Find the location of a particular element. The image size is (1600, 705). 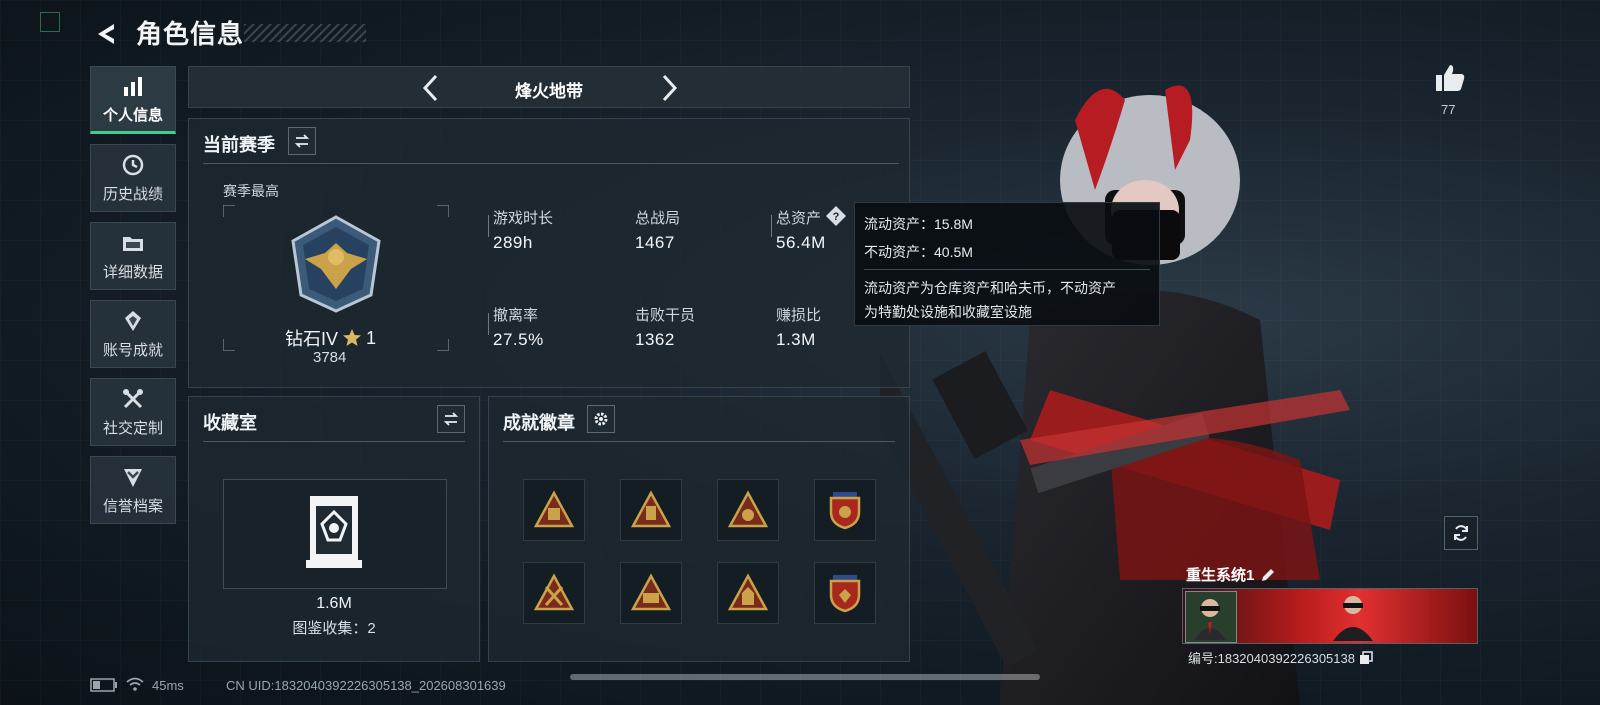

collection-panel: 收藏室 1.6M 图鉴收集：2 is located at coordinates (334, 529).